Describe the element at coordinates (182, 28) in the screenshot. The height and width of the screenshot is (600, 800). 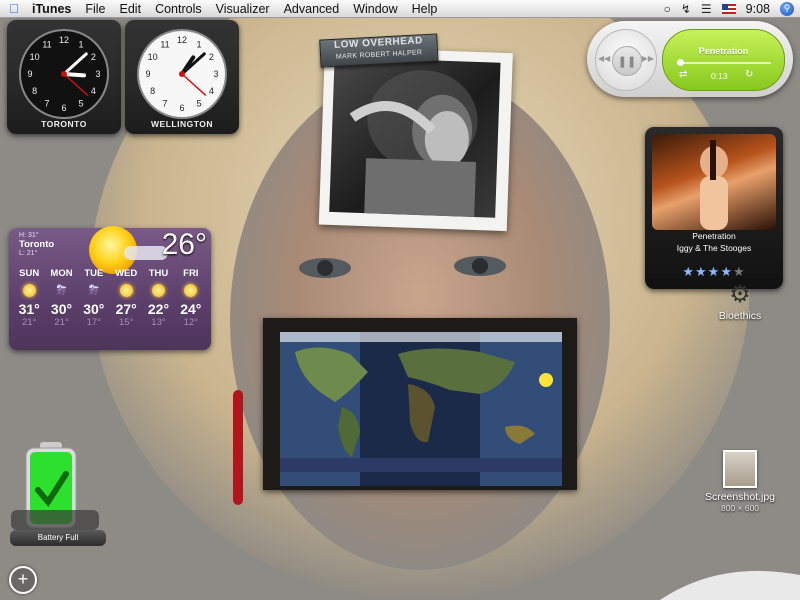
I see `ampm-label: PM` at that location.